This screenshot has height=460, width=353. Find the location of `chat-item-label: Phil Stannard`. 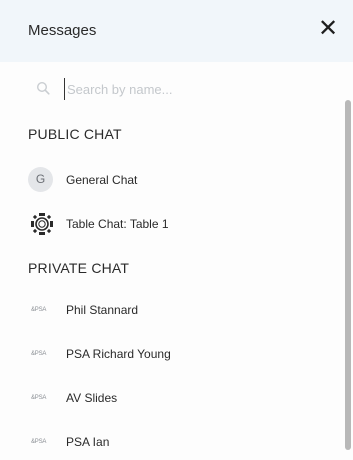

chat-item-label: Phil Stannard is located at coordinates (102, 310).